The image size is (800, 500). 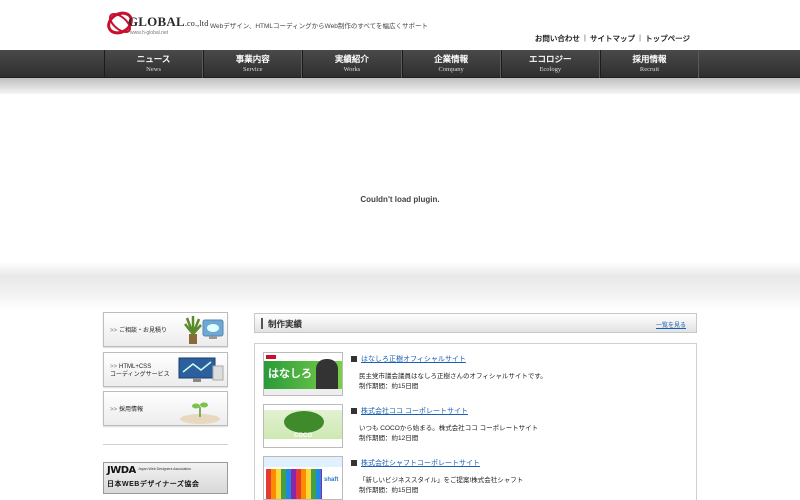 I want to click on util-link-contact: お問い合わせ, so click(x=557, y=38).